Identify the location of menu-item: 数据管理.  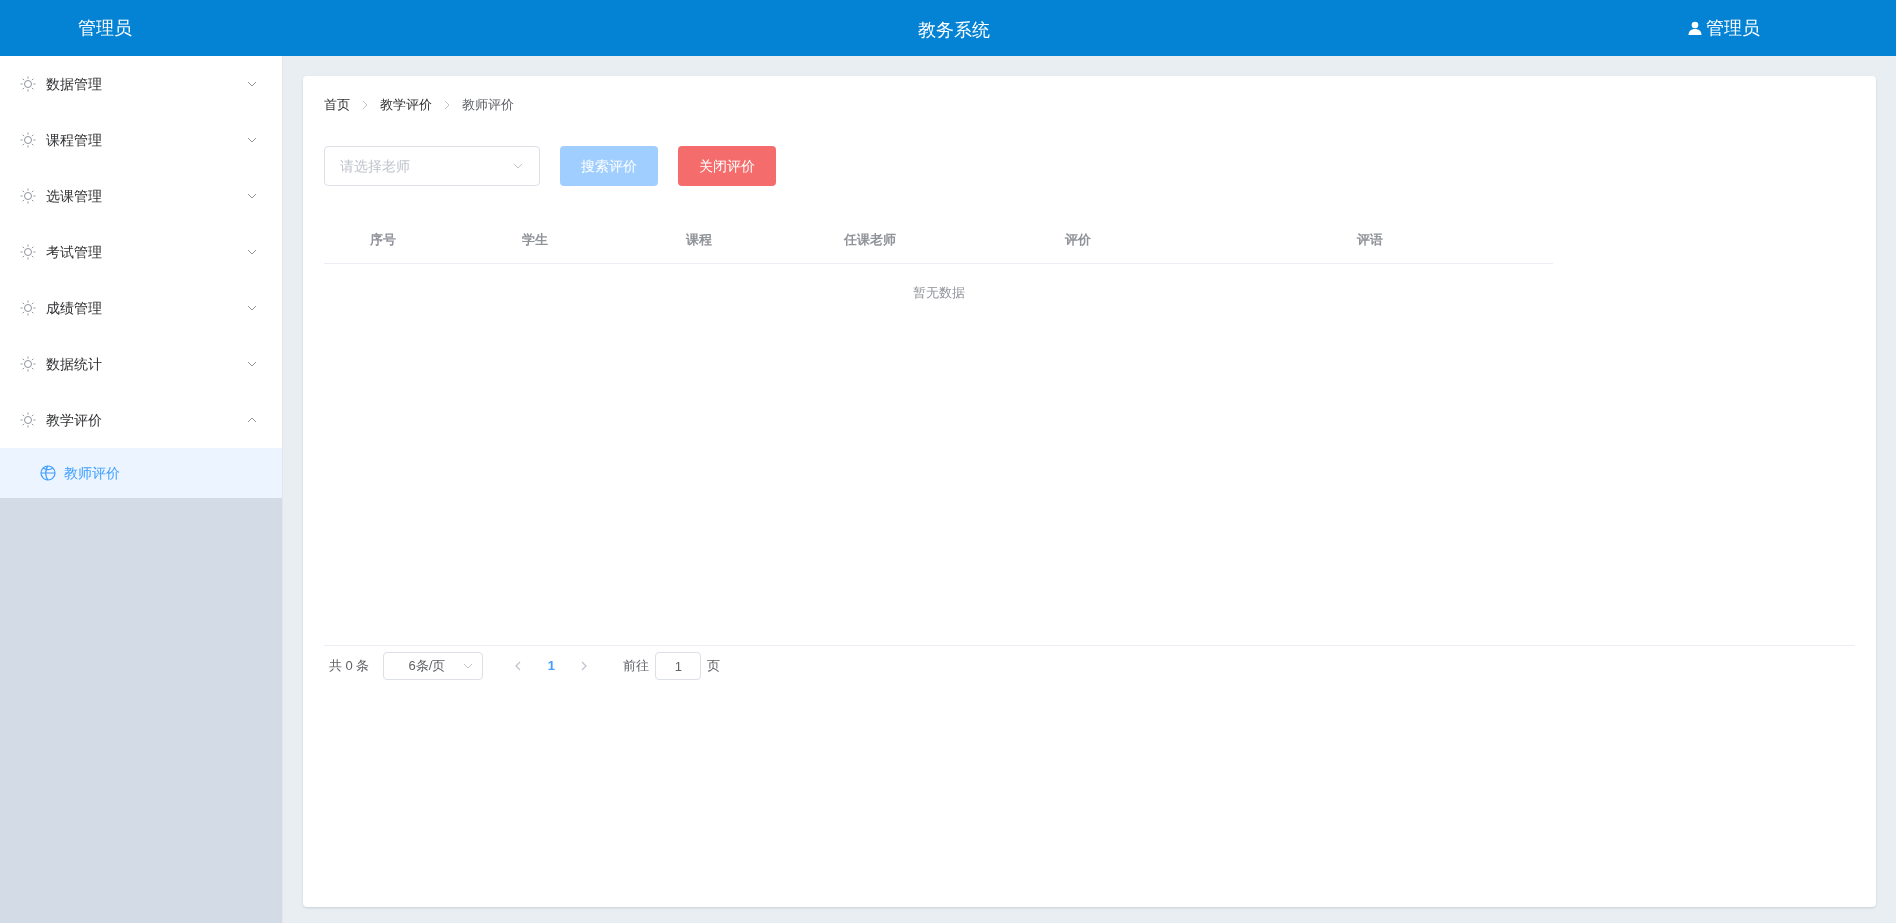
(141, 84).